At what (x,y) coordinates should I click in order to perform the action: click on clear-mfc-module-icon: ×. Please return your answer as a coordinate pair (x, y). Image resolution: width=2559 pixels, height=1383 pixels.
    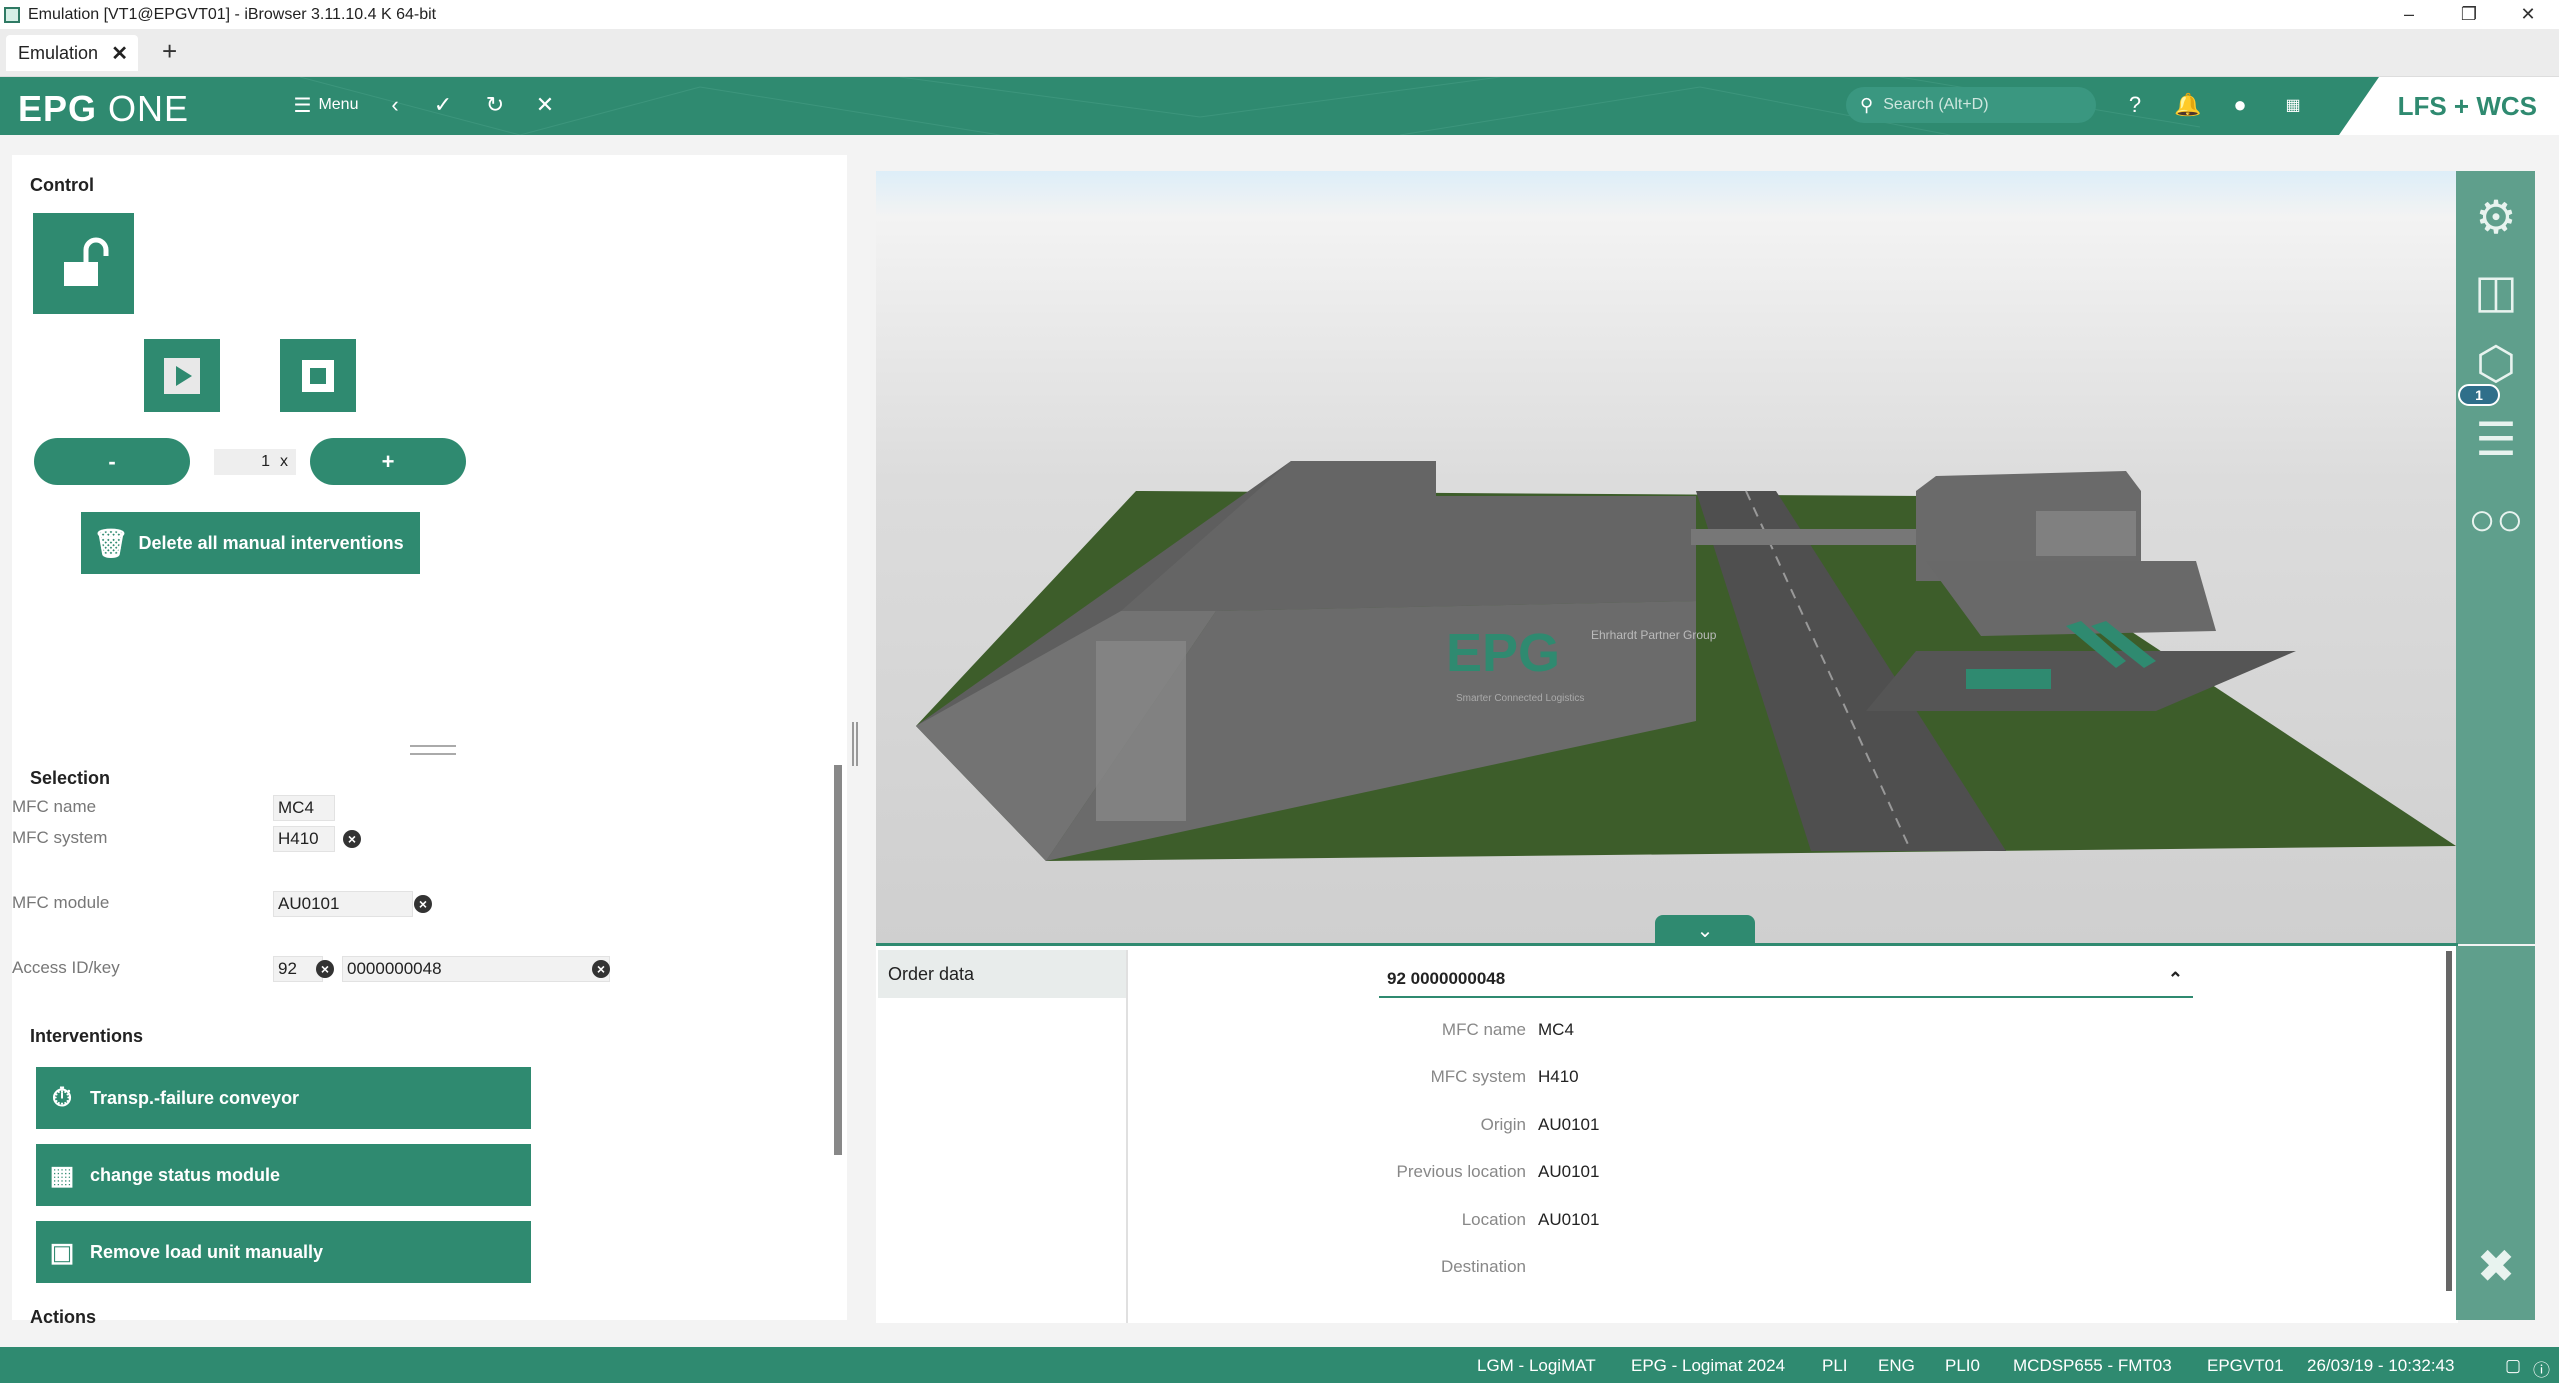
    Looking at the image, I should click on (423, 904).